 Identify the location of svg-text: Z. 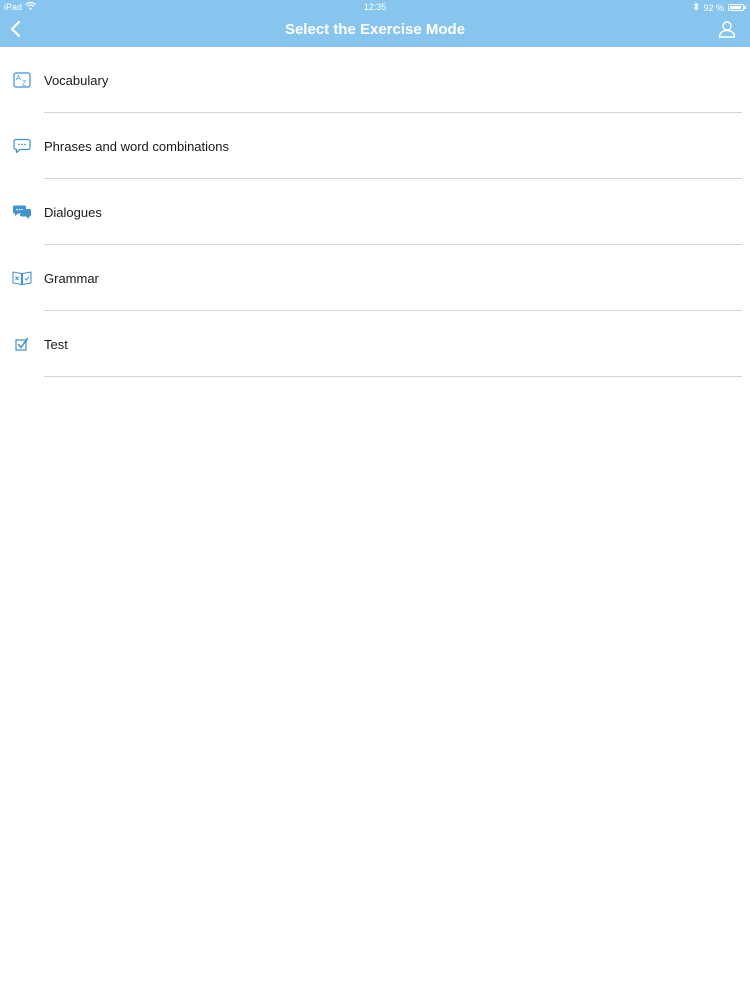
(24, 84).